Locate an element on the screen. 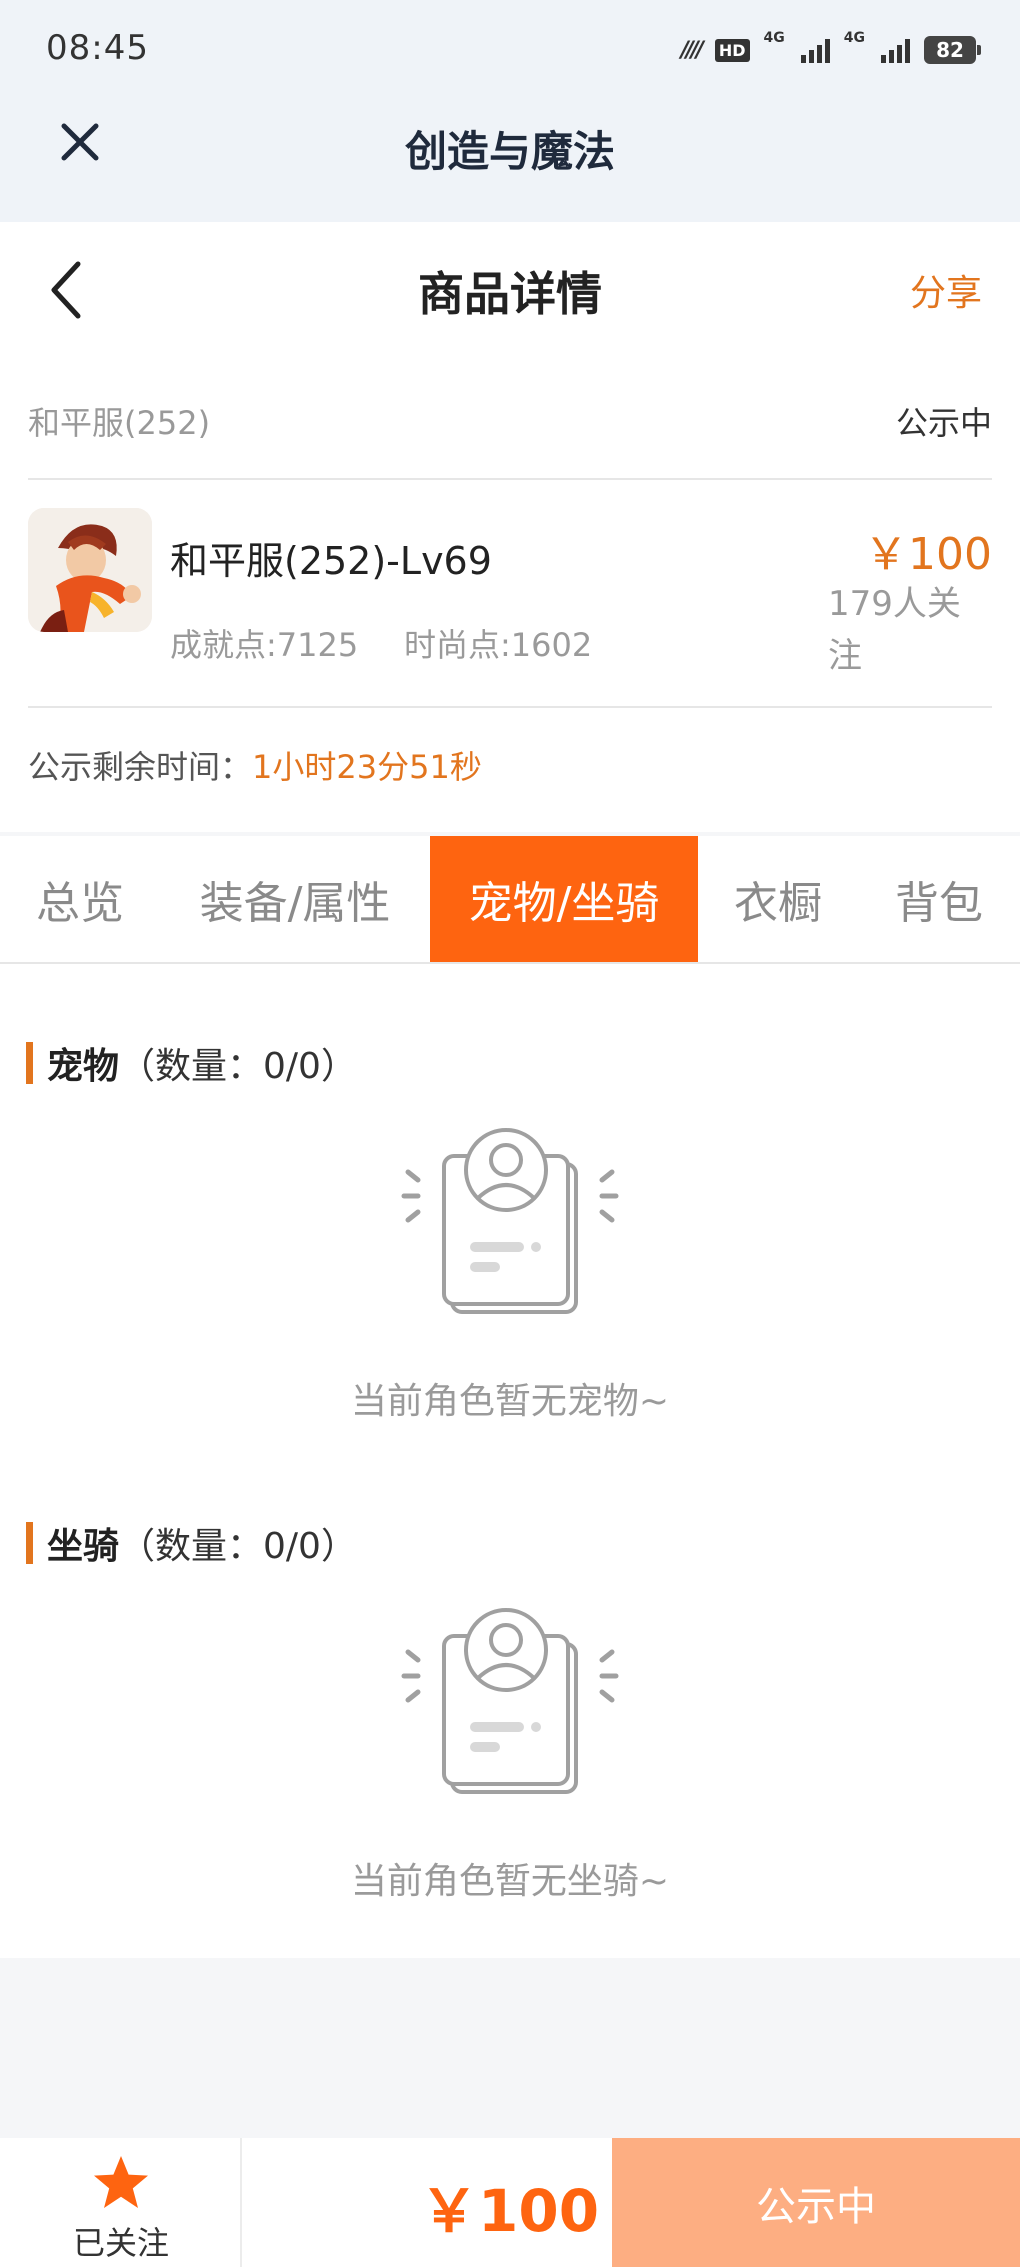 The image size is (1020, 2267). star-icon is located at coordinates (121, 2182).